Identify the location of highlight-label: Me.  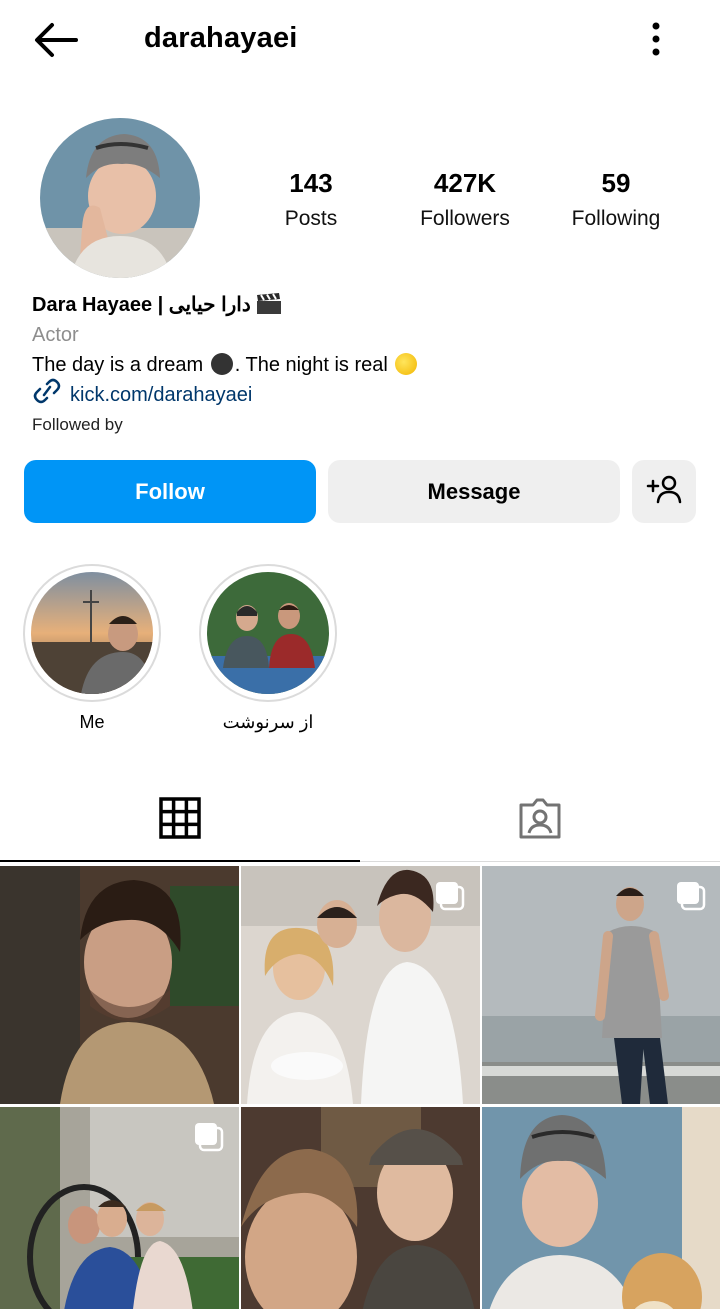
(92, 722).